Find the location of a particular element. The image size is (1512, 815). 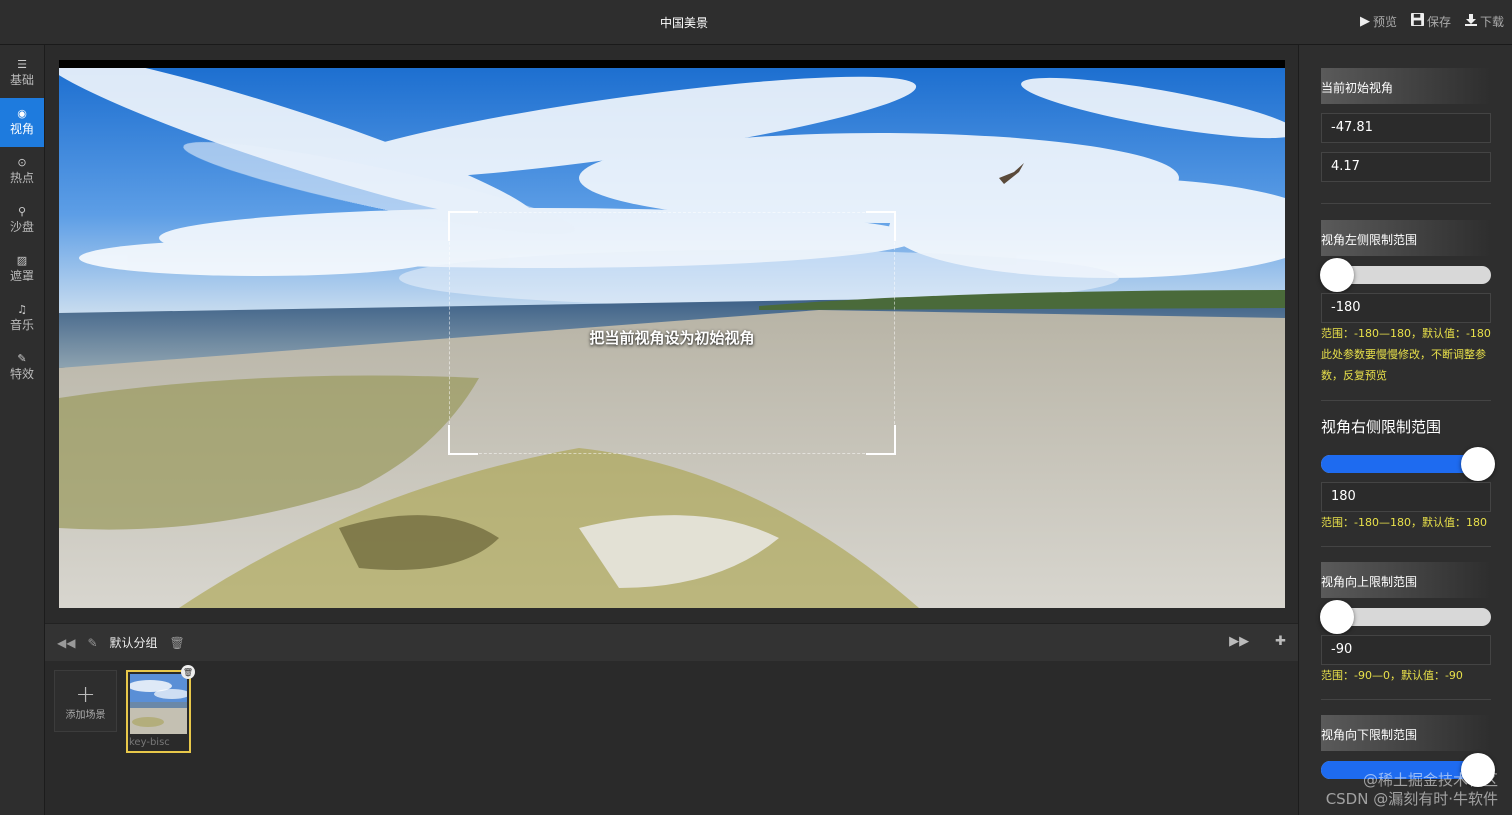

plus-icon: + is located at coordinates (85, 693).